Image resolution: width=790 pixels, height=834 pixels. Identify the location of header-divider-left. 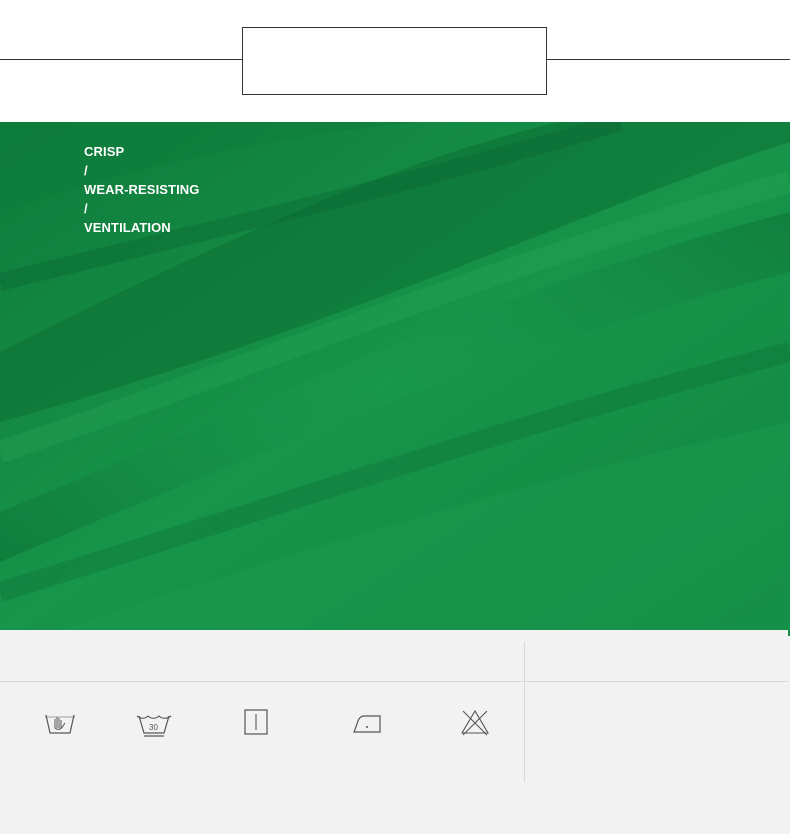
(121, 59).